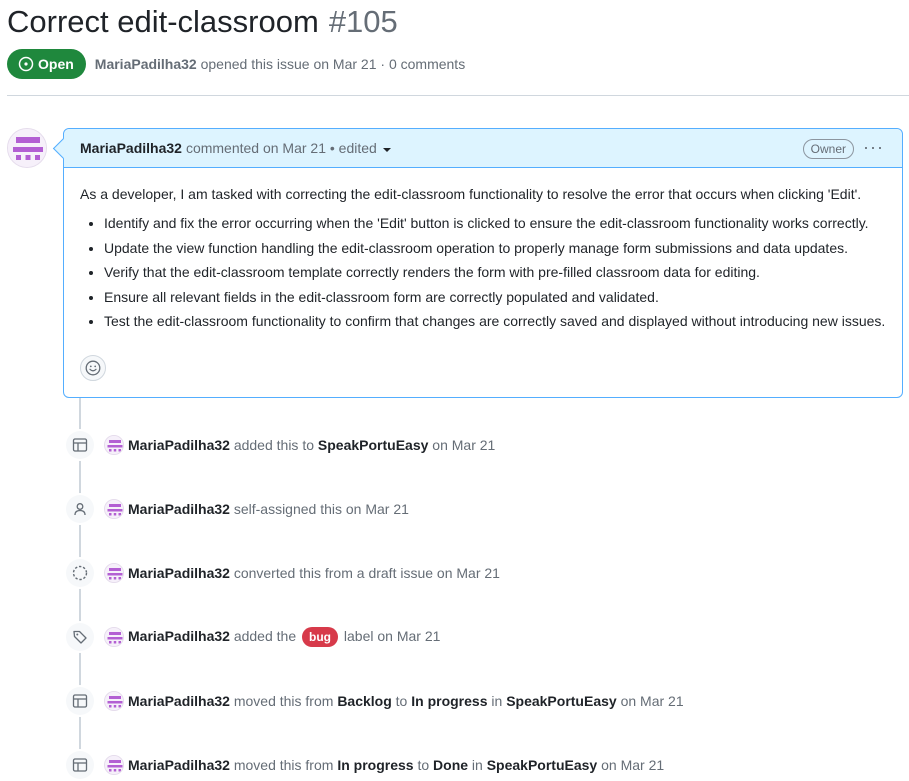 This screenshot has height=781, width=909. I want to click on chevron-down-icon, so click(386, 150).